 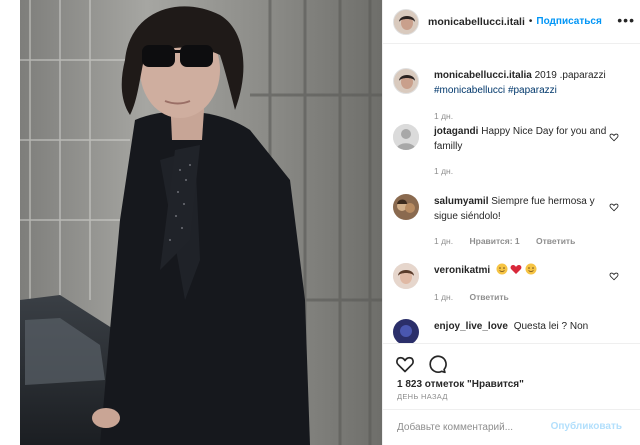 I want to click on hearts-icon, so click(x=516, y=269).